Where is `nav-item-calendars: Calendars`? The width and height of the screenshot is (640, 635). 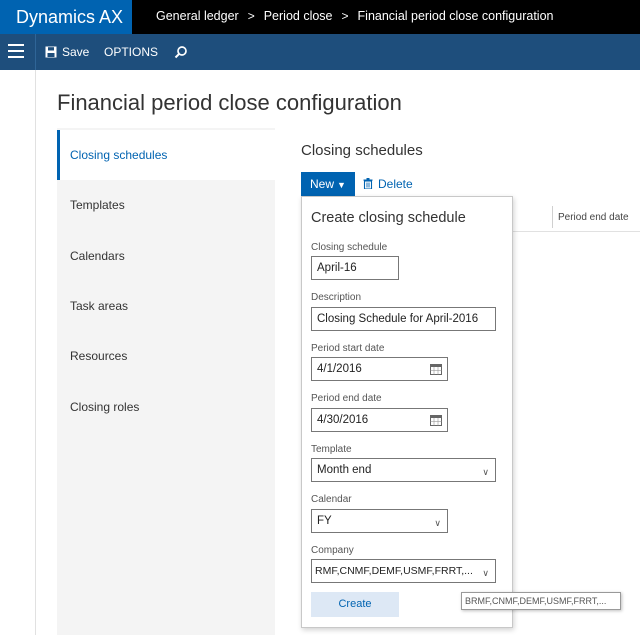 nav-item-calendars: Calendars is located at coordinates (166, 256).